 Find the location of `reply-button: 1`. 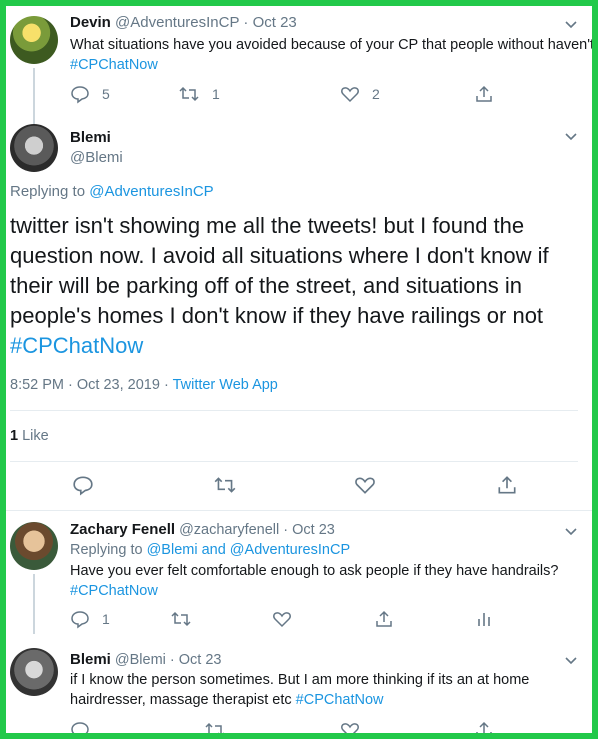

reply-button: 1 is located at coordinates (90, 619).